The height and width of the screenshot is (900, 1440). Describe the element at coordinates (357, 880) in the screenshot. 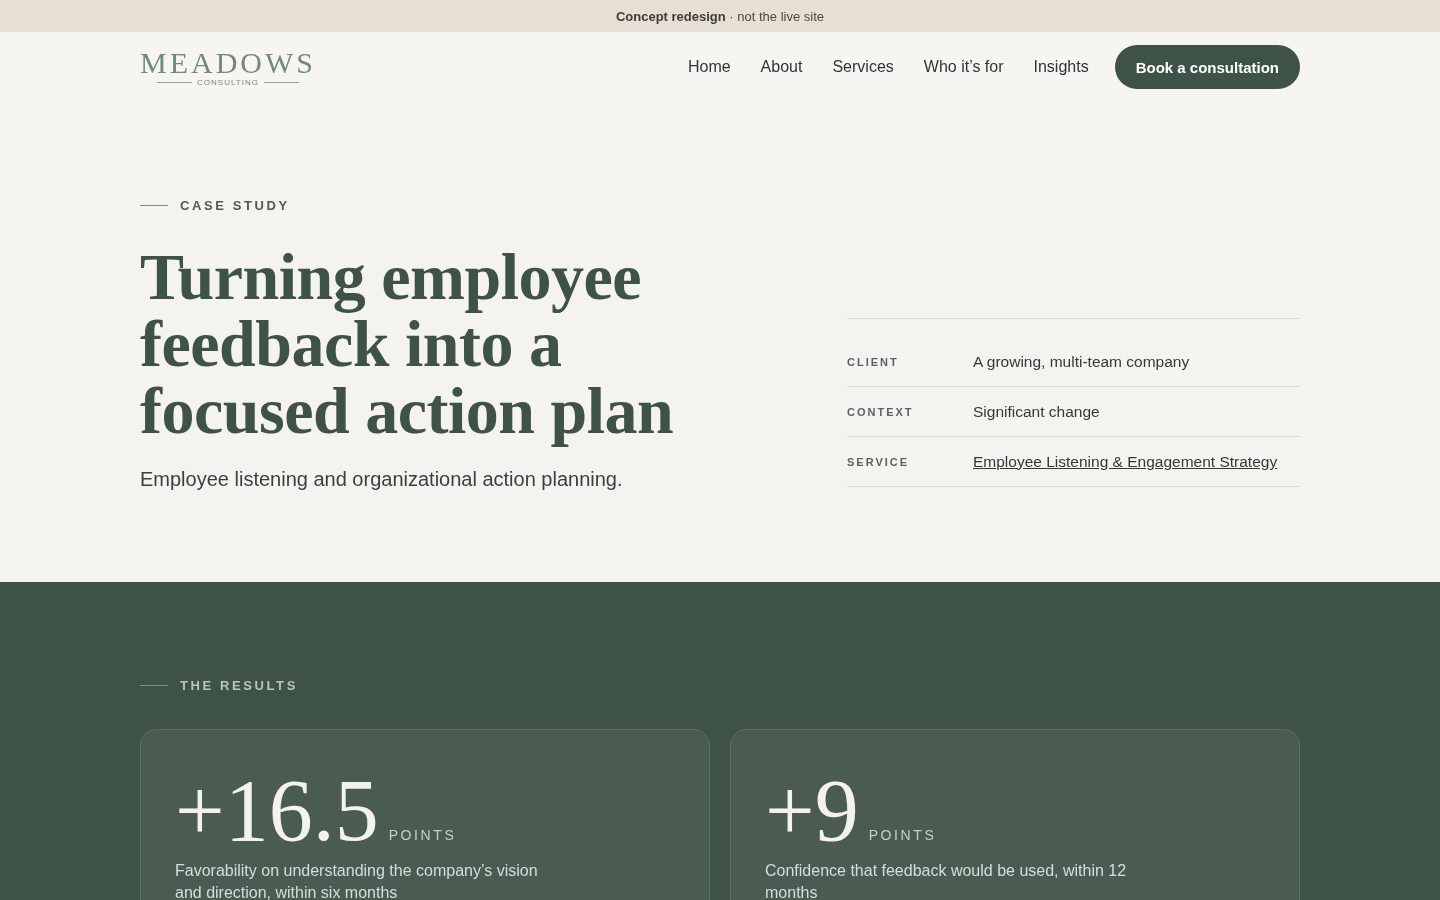

I see `stat-description: Favorability on understanding the company’s vision and direction, within six months` at that location.